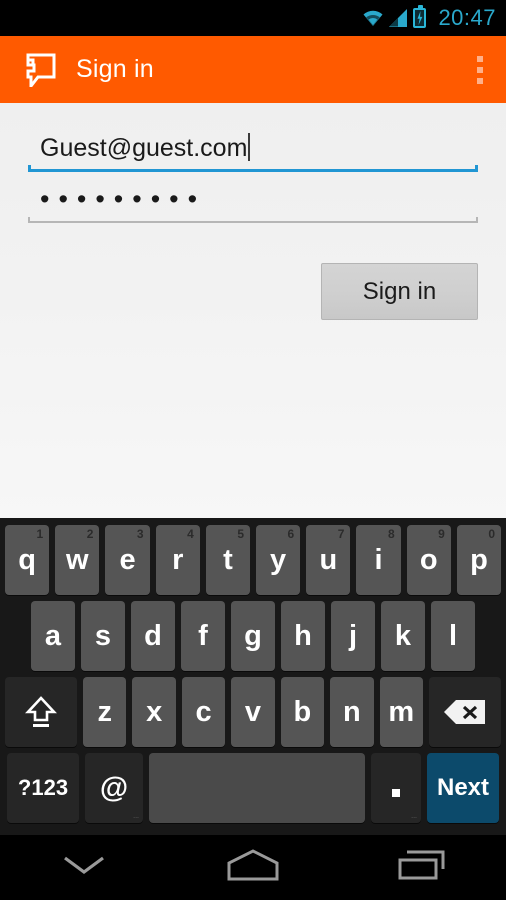  I want to click on overflow-menu-icon, so click(480, 69).